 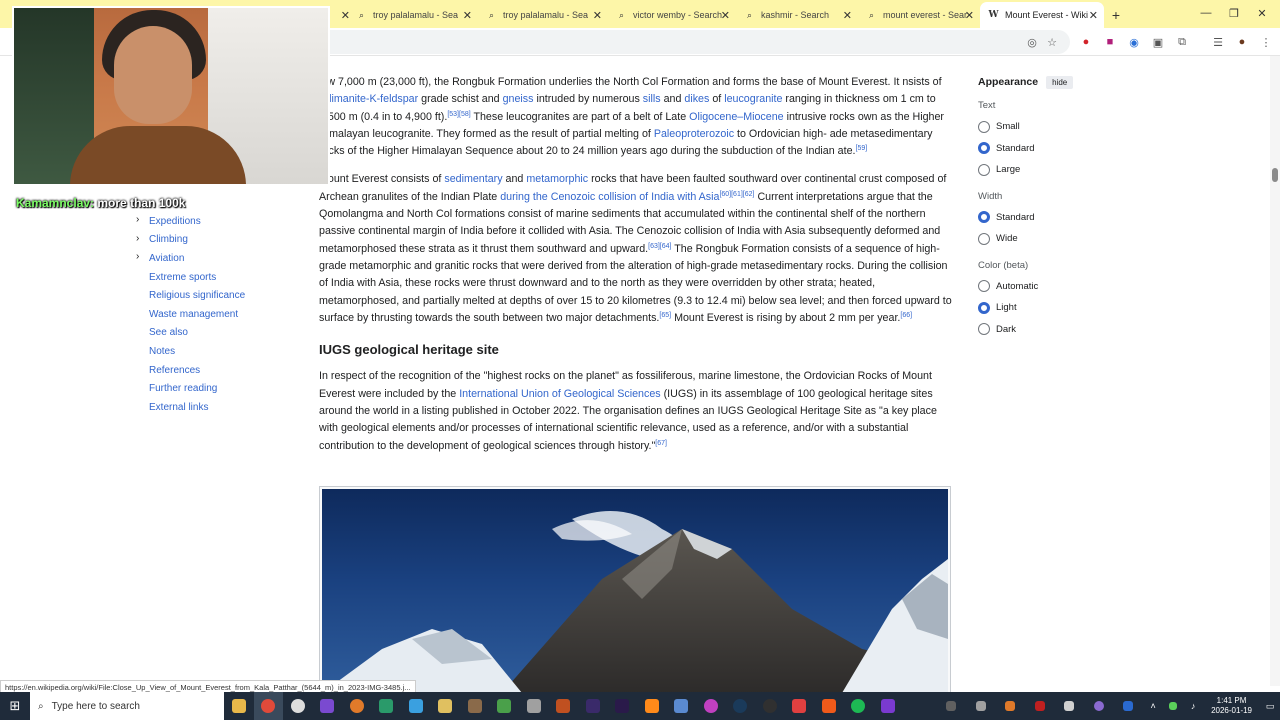 What do you see at coordinates (829, 706) in the screenshot?
I see `brave-icon` at bounding box center [829, 706].